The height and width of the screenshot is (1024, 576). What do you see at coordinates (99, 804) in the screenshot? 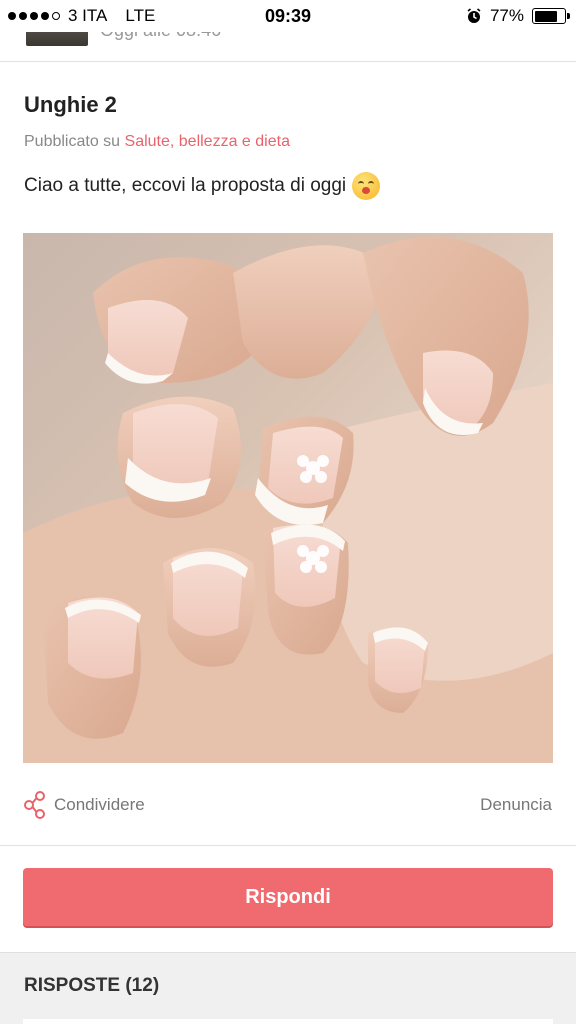
I see `share-label: Condividere` at bounding box center [99, 804].